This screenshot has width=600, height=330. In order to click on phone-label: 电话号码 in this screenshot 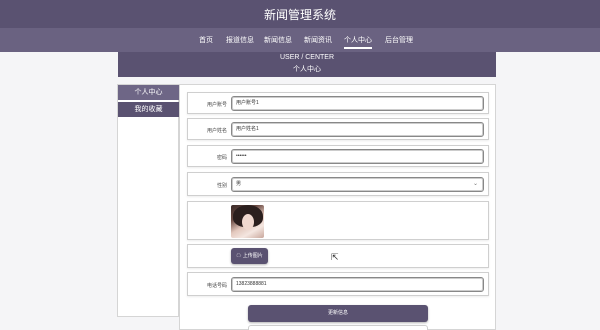, I will do `click(216, 286)`.